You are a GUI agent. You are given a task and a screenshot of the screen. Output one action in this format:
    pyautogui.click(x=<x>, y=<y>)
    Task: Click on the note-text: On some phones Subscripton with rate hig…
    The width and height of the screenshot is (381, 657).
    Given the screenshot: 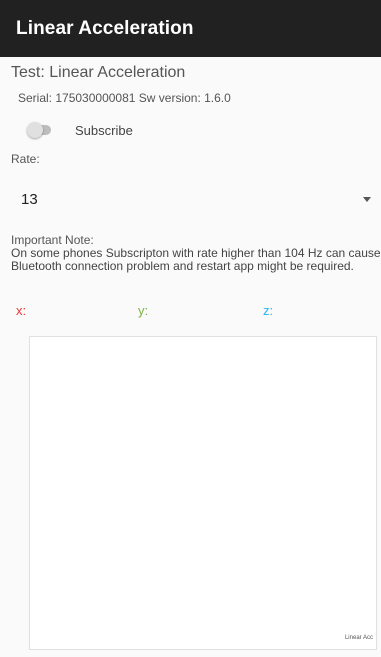 What is the action you would take?
    pyautogui.click(x=196, y=259)
    